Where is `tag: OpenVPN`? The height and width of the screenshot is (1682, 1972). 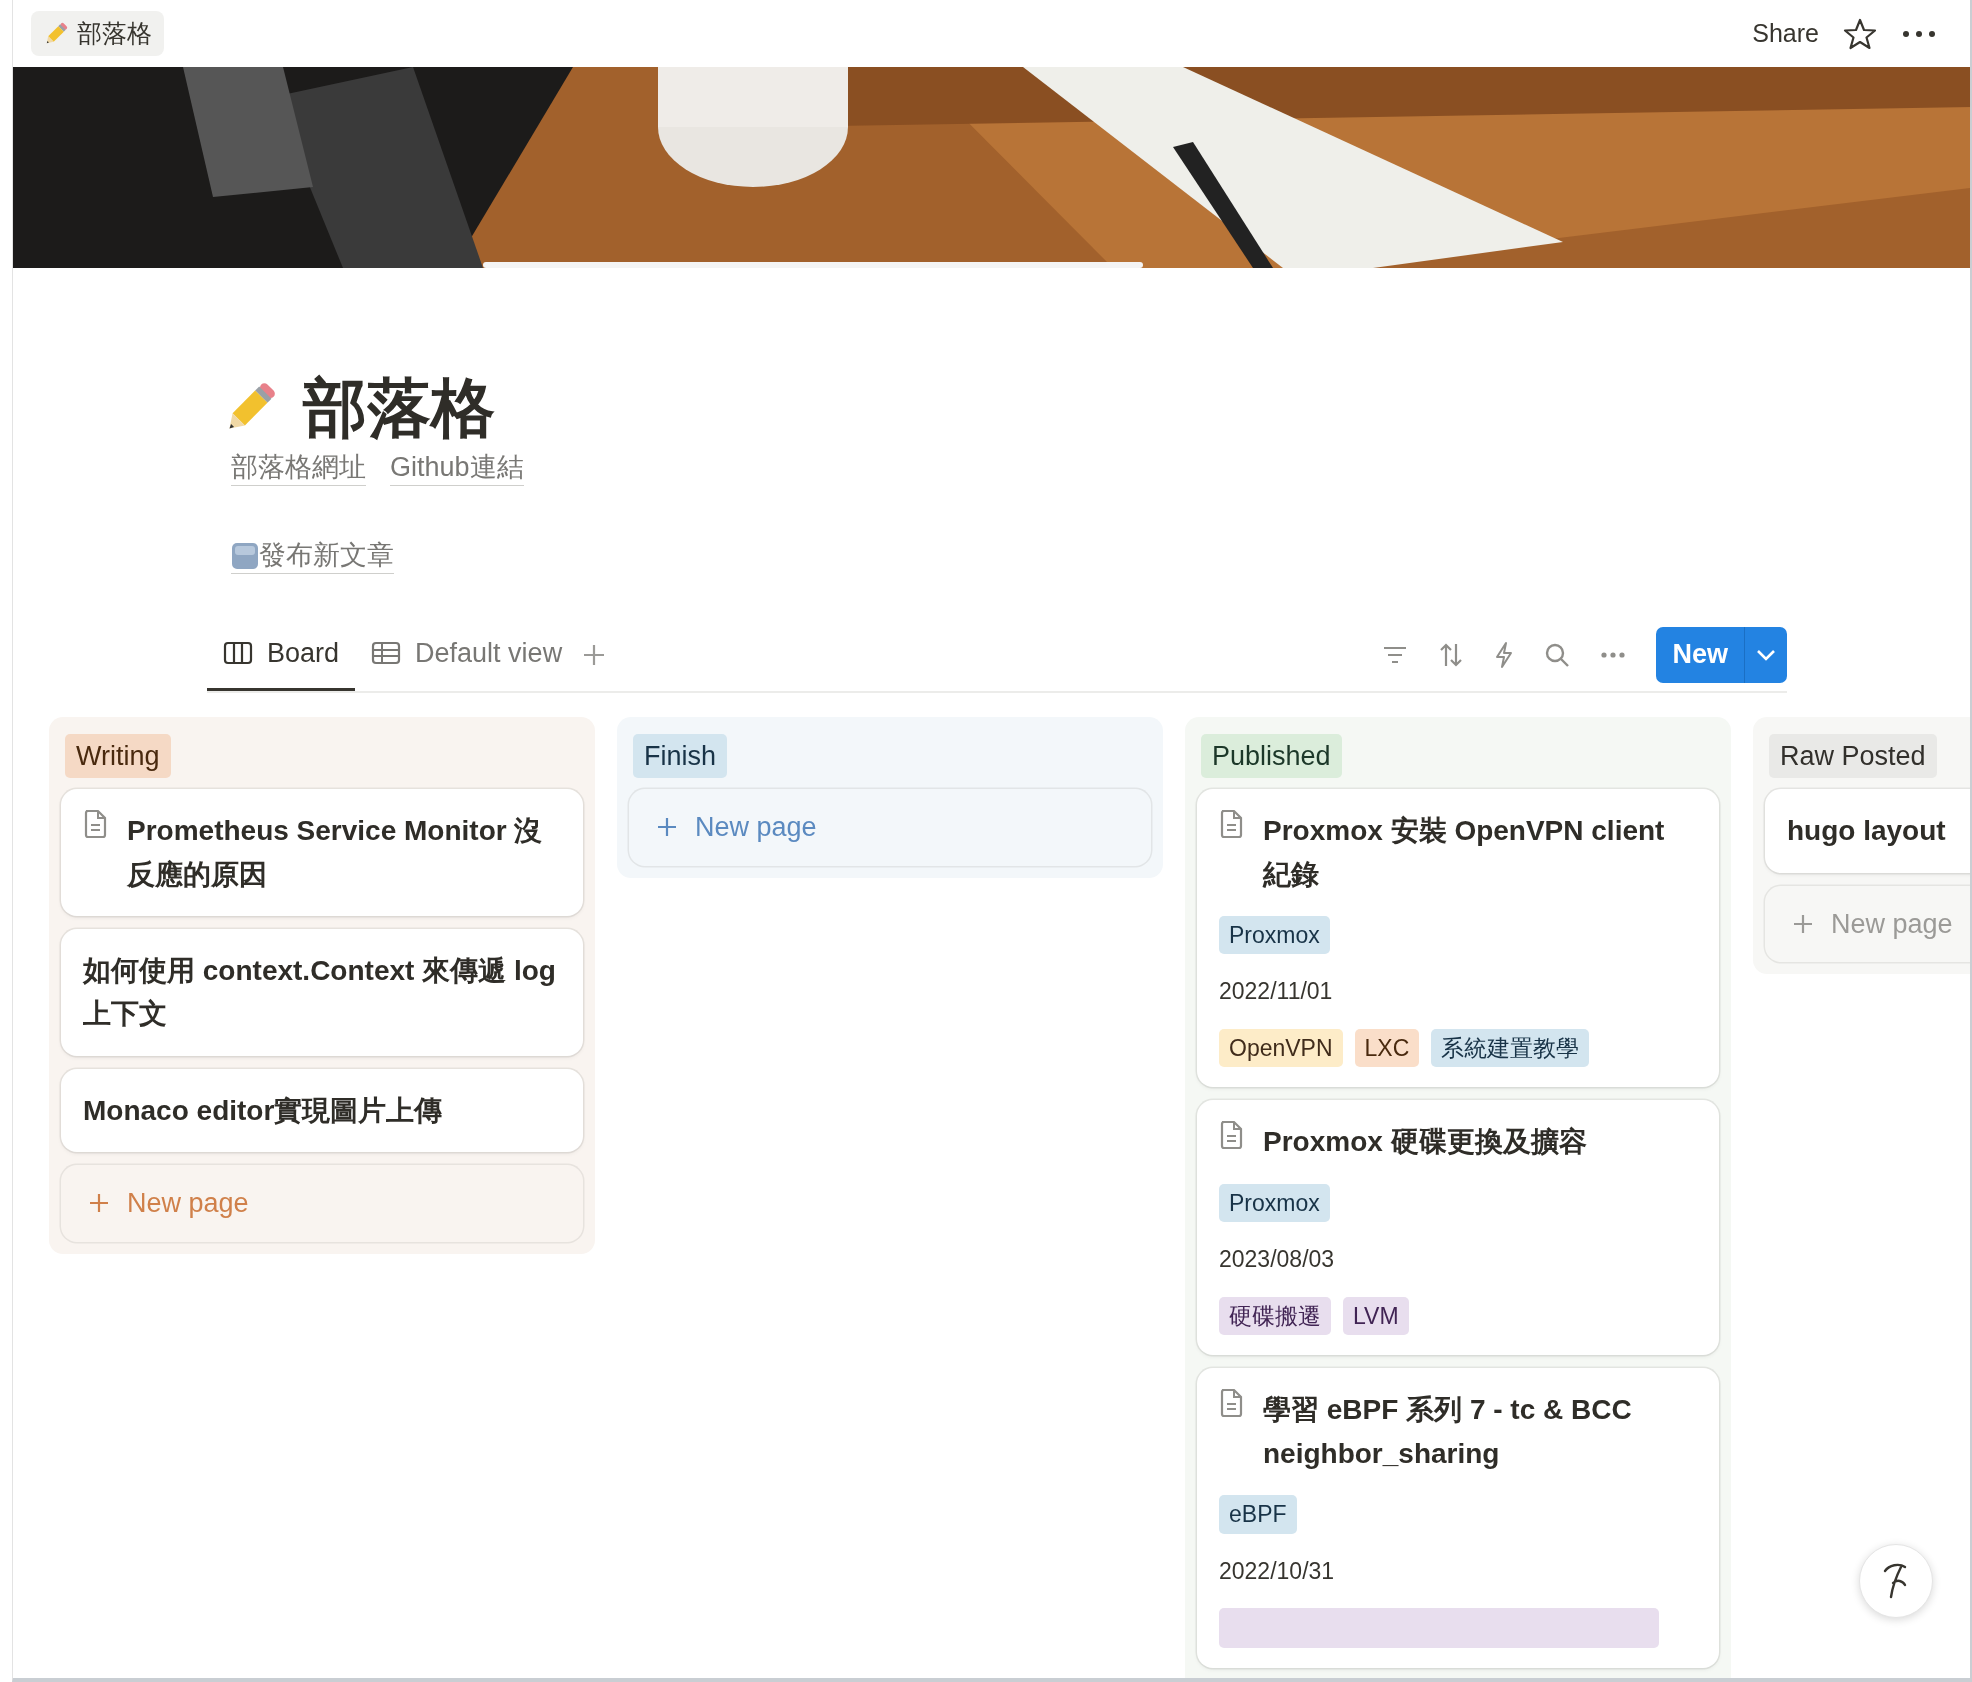 tag: OpenVPN is located at coordinates (1281, 1048).